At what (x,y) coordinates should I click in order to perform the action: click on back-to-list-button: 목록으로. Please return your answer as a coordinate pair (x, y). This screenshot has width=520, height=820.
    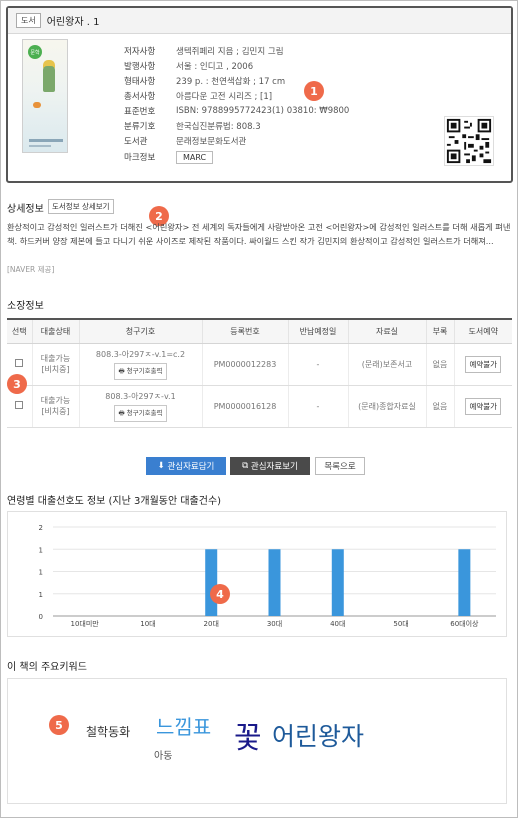
    Looking at the image, I should click on (340, 466).